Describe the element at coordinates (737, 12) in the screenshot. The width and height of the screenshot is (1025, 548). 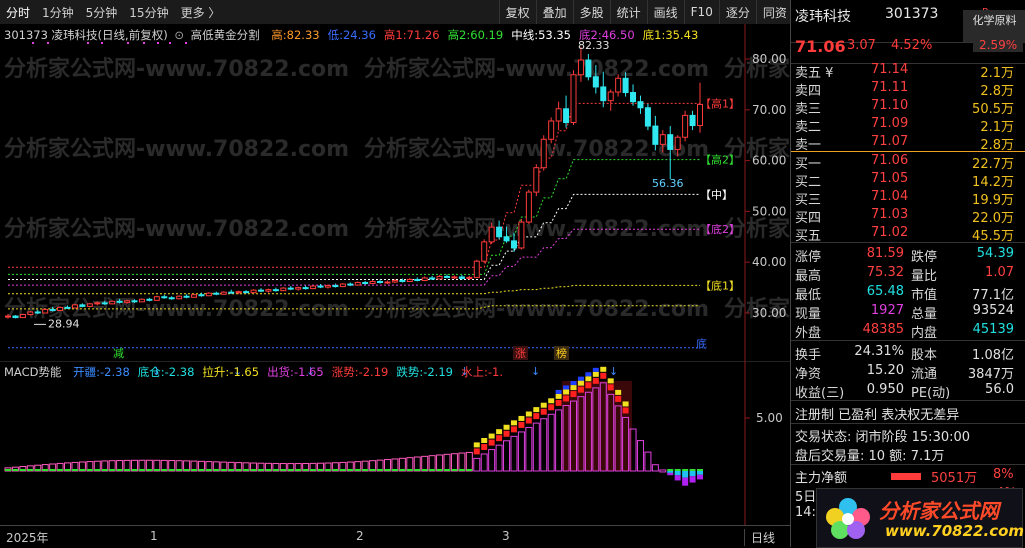
I see `toolbar-button: 逐分` at that location.